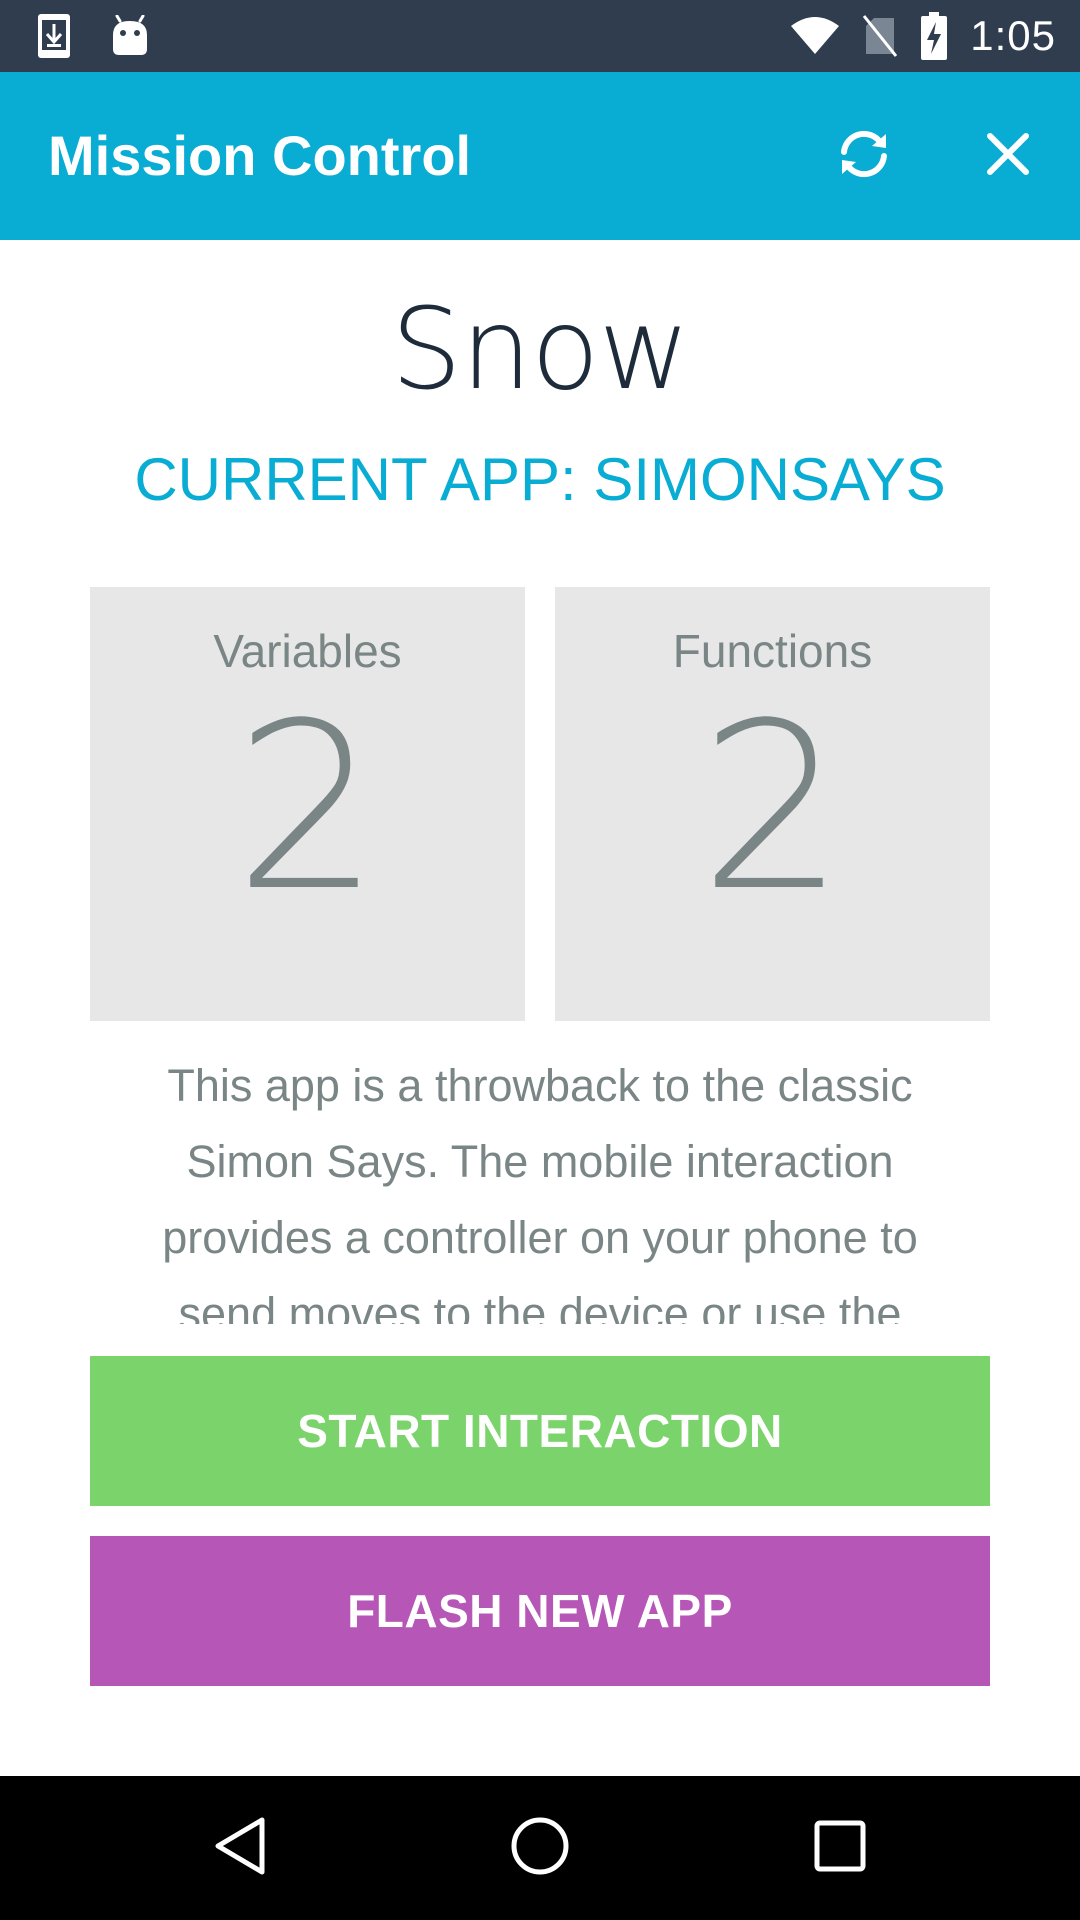 This screenshot has width=1080, height=1920. I want to click on back-icon, so click(240, 1848).